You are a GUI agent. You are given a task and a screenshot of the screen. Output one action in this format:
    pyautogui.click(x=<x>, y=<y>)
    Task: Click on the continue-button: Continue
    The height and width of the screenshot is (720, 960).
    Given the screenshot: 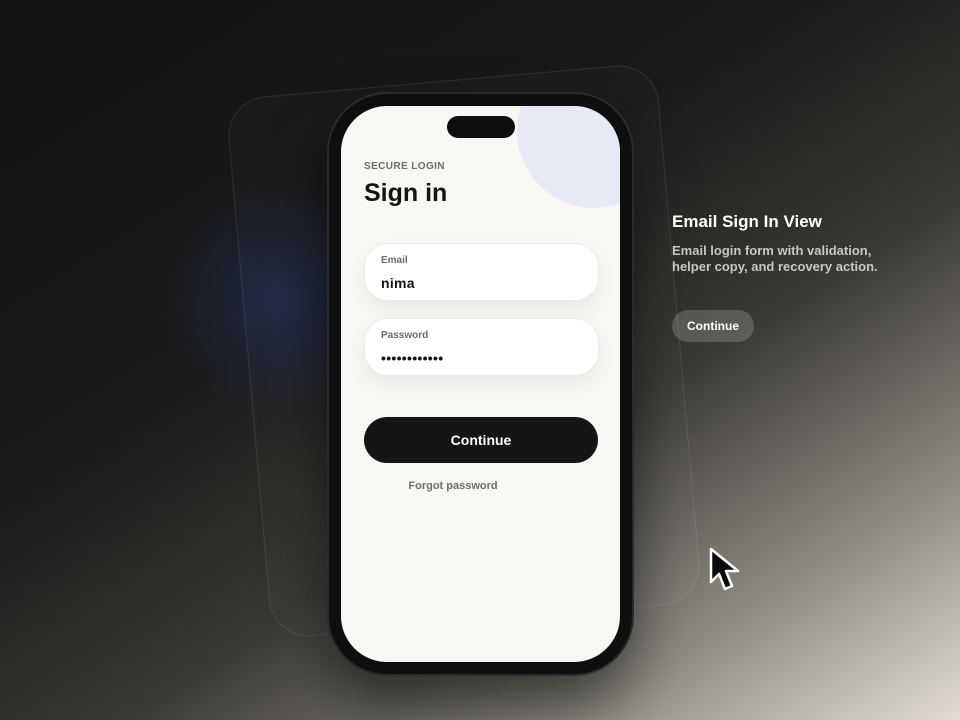 What is the action you would take?
    pyautogui.click(x=481, y=440)
    